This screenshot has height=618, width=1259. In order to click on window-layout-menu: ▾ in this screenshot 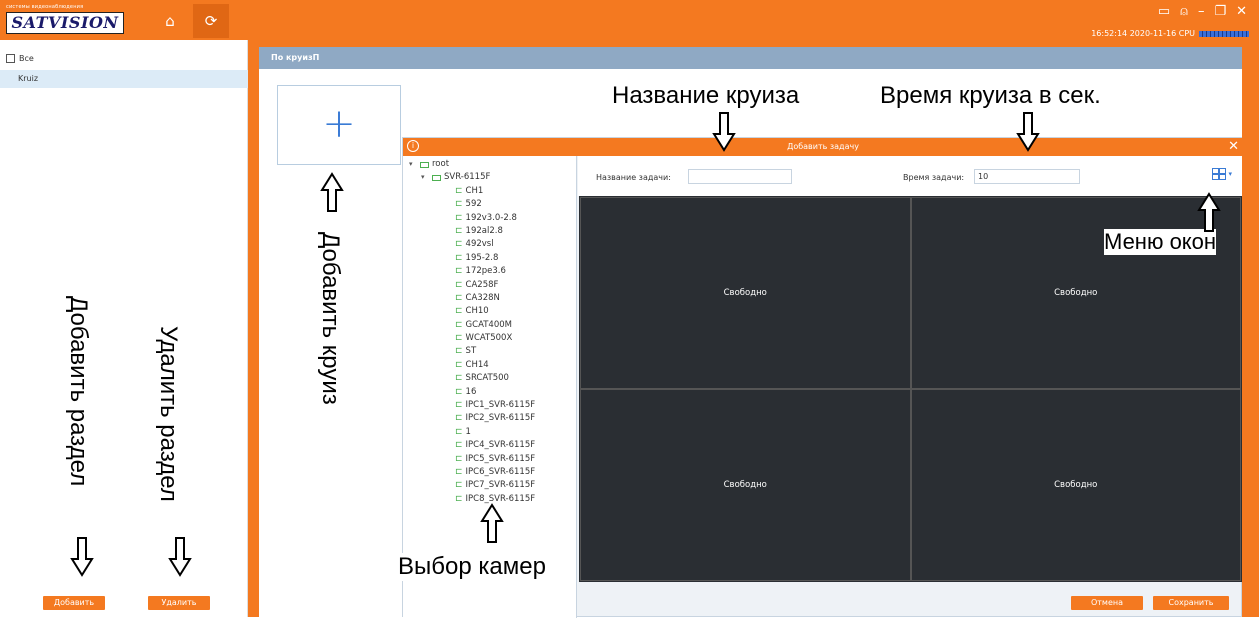, I will do `click(1222, 174)`.